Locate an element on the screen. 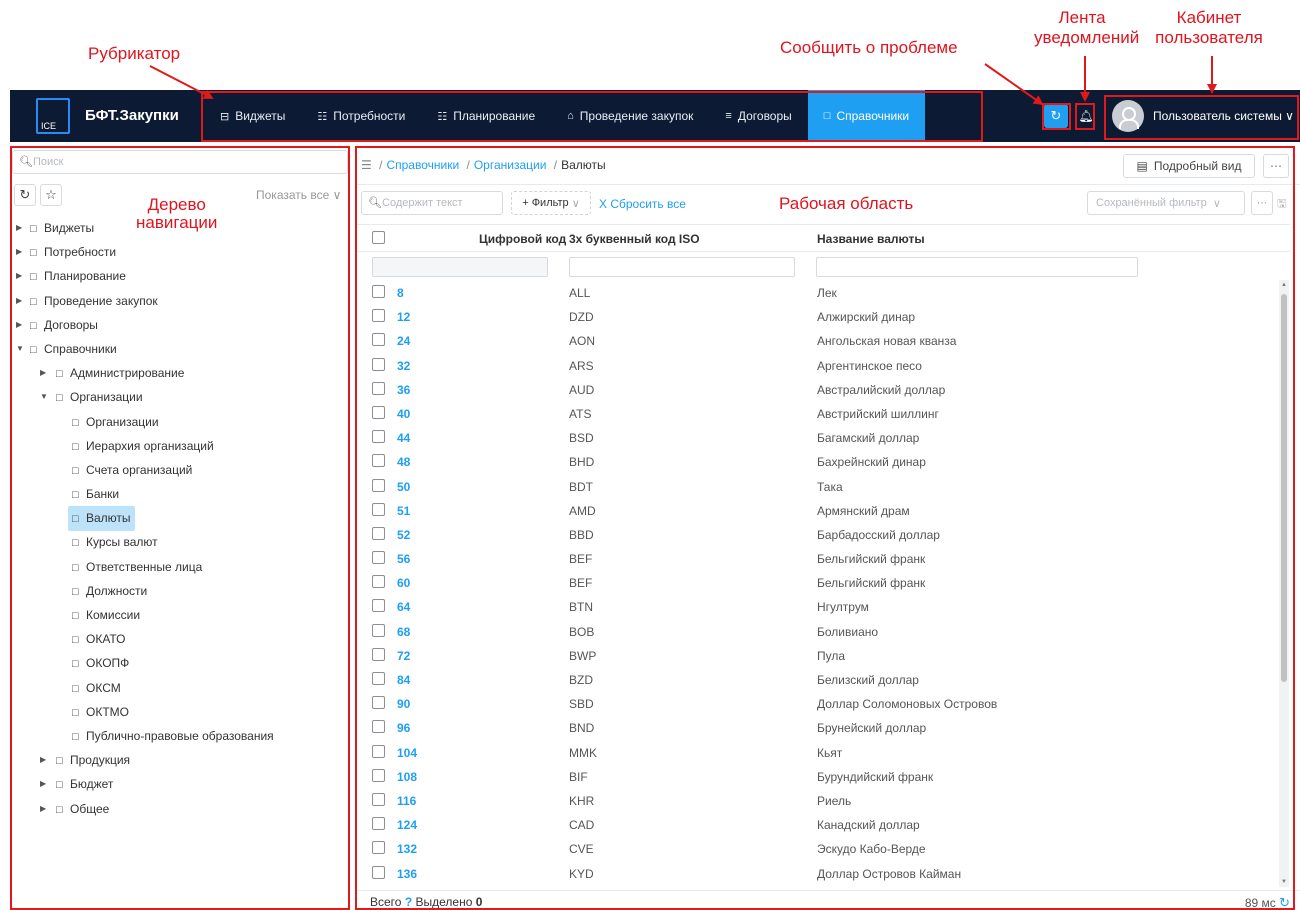  menu-item-1: ☷ Потребности is located at coordinates (361, 116).